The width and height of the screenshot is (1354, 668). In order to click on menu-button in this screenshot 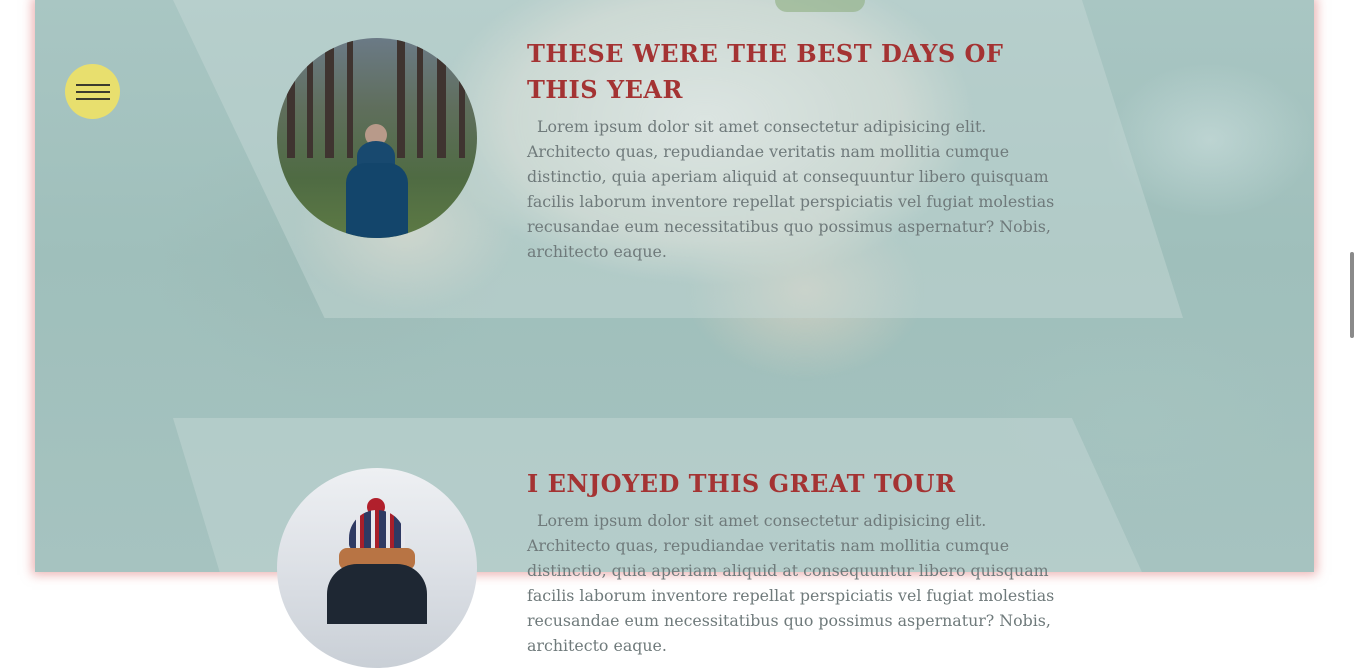, I will do `click(92, 91)`.